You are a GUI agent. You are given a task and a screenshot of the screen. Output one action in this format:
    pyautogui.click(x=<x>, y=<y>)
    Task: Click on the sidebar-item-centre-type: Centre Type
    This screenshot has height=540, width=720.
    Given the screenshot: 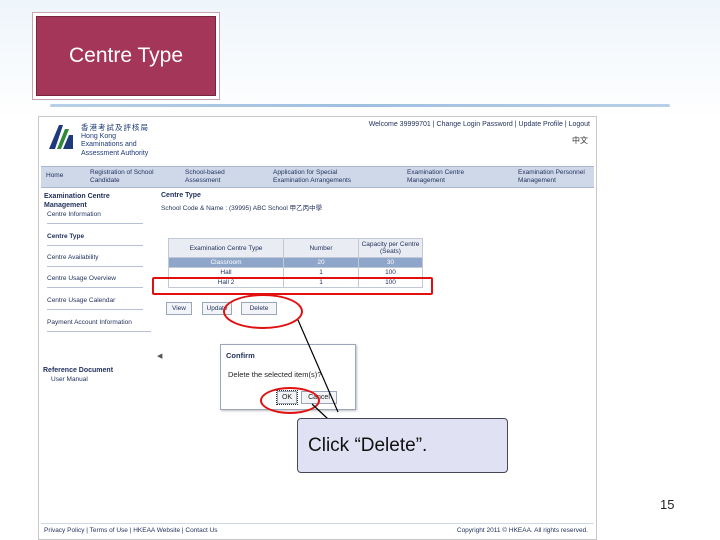 What is the action you would take?
    pyautogui.click(x=95, y=239)
    